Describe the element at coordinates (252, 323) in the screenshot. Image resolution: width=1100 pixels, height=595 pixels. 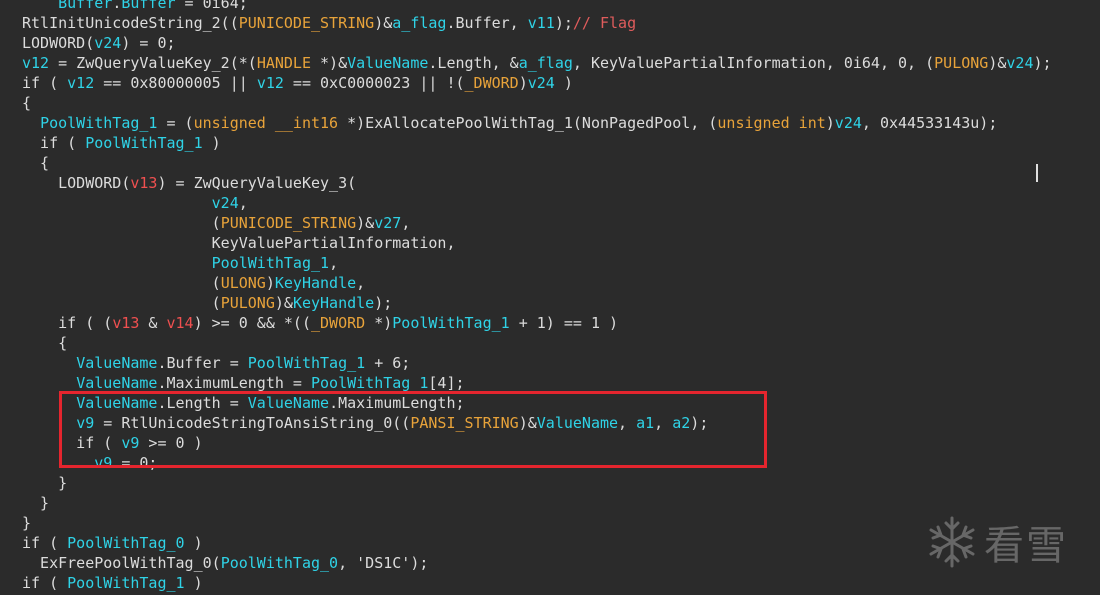
I see `code-token: ) >= 0 && *((` at that location.